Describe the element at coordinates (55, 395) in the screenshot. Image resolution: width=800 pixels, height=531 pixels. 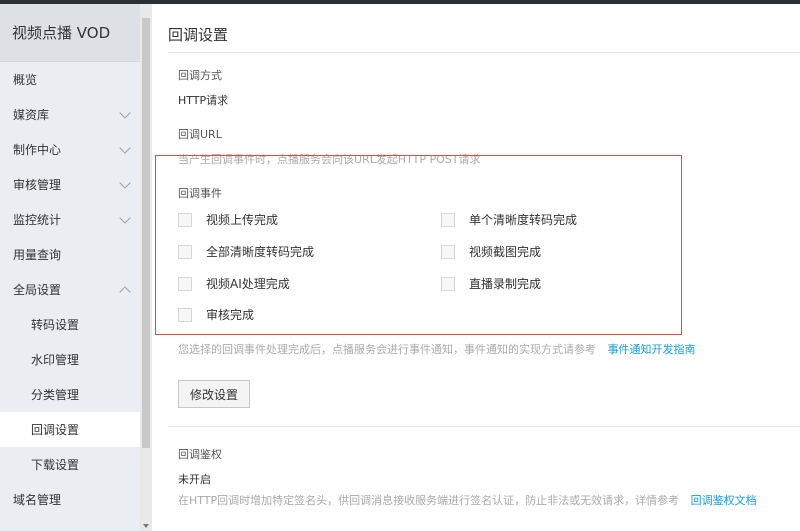
I see `sidebar-item-label: 分类管理` at that location.